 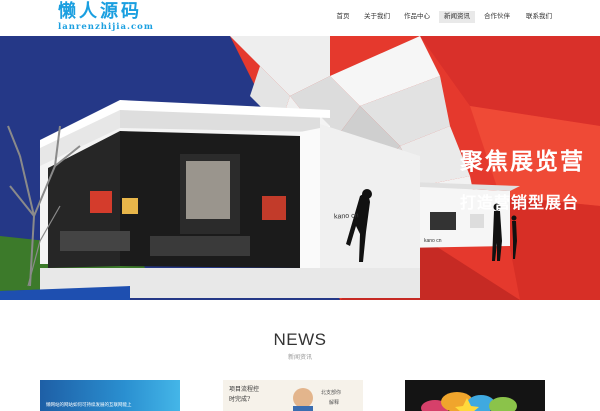 What do you see at coordinates (377, 17) in the screenshot?
I see `nav-item-about: 关于我们` at bounding box center [377, 17].